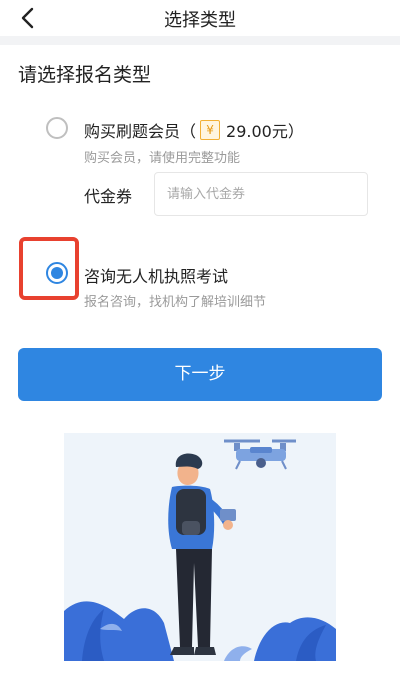  What do you see at coordinates (210, 130) in the screenshot?
I see `yuan-coin-icon: ¥` at bounding box center [210, 130].